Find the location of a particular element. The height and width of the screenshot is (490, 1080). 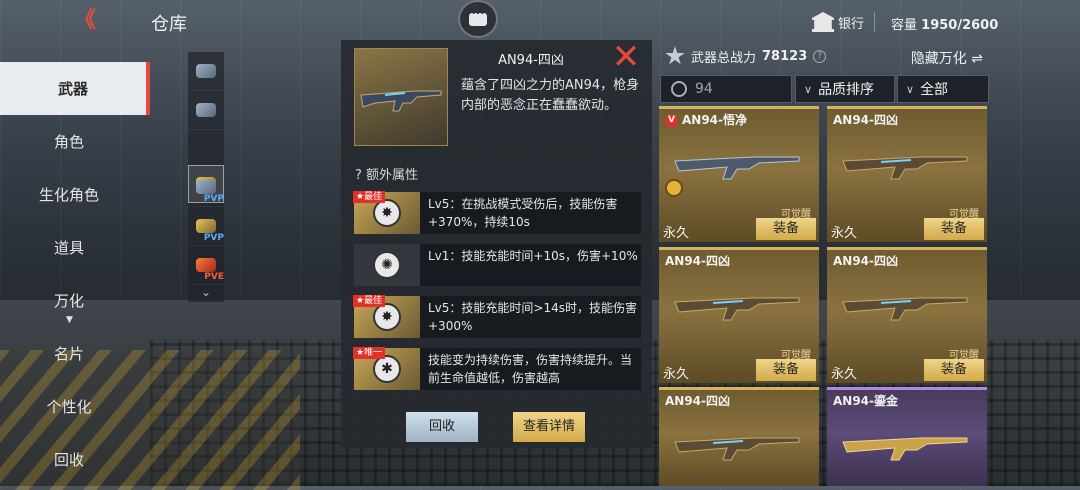

nav-item-items: 道具 is located at coordinates (72, 247).